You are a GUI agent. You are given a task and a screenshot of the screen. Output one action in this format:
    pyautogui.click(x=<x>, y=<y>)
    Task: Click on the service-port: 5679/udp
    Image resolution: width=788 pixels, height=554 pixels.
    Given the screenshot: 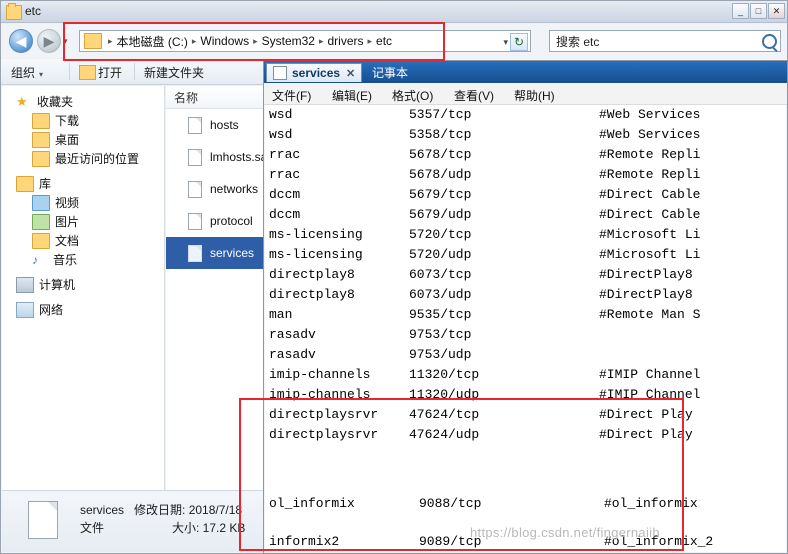 What is the action you would take?
    pyautogui.click(x=440, y=214)
    